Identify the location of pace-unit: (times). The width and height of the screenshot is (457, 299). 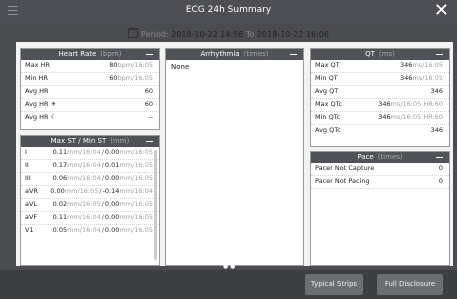
(390, 157).